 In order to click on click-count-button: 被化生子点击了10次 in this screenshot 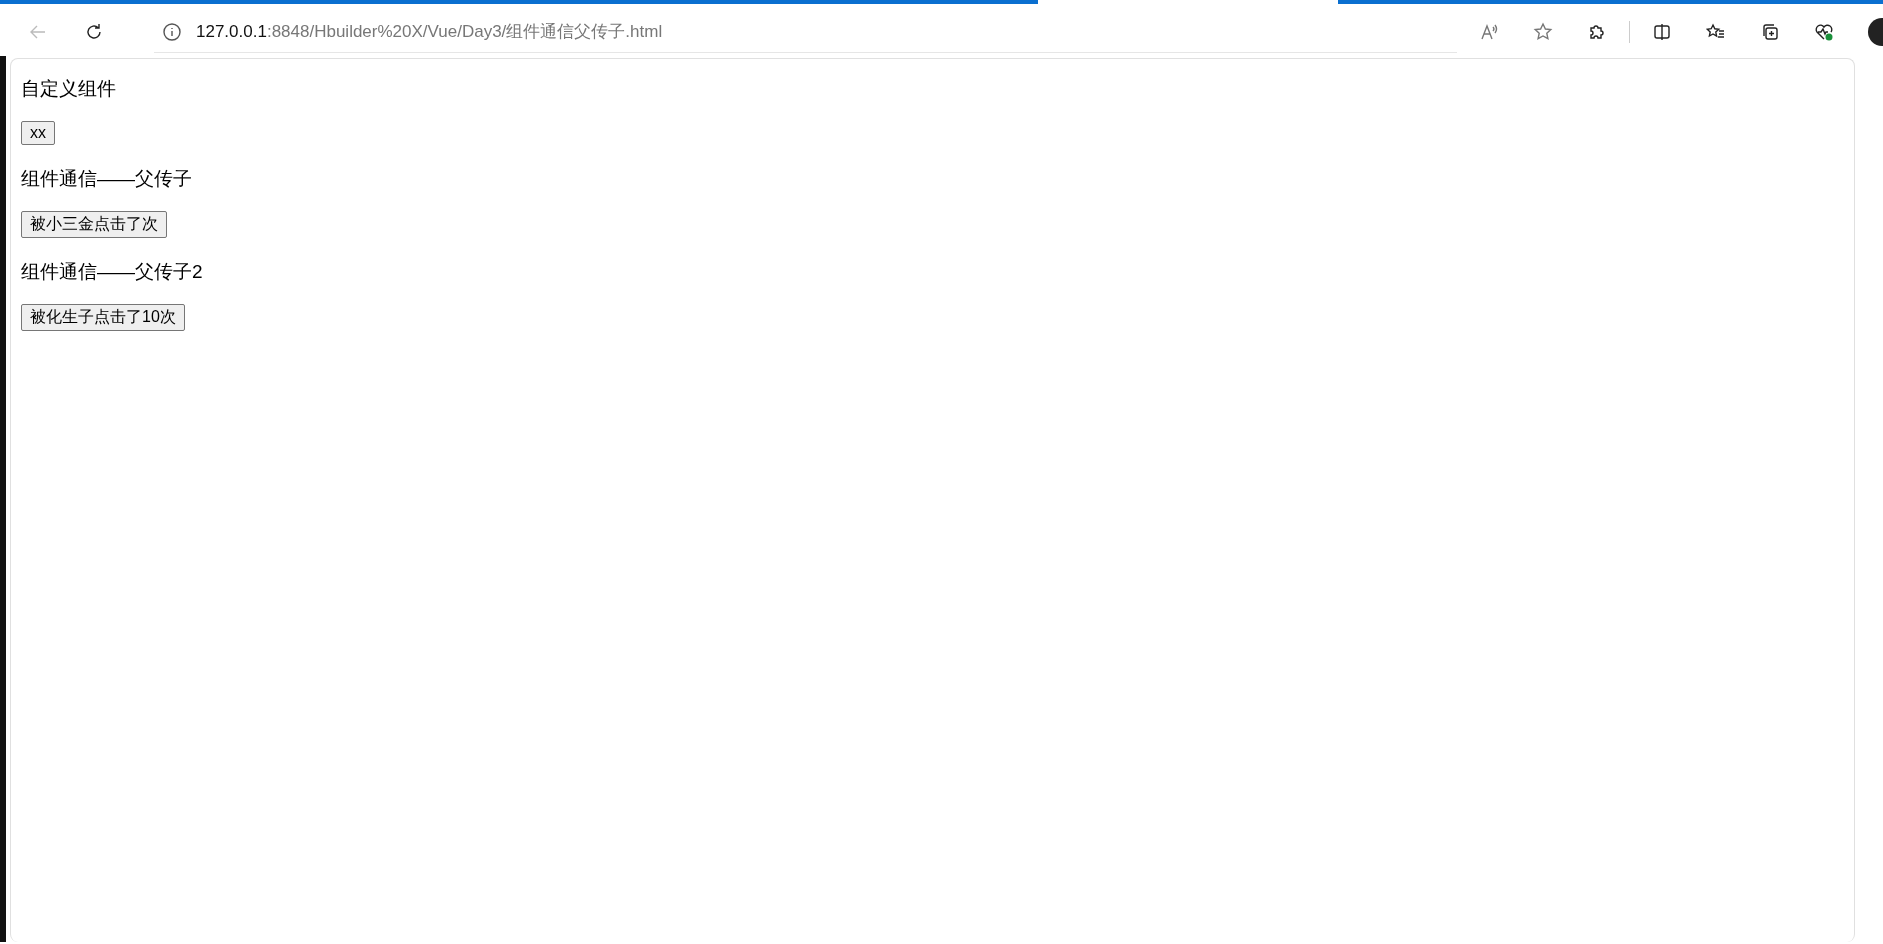, I will do `click(103, 317)`.